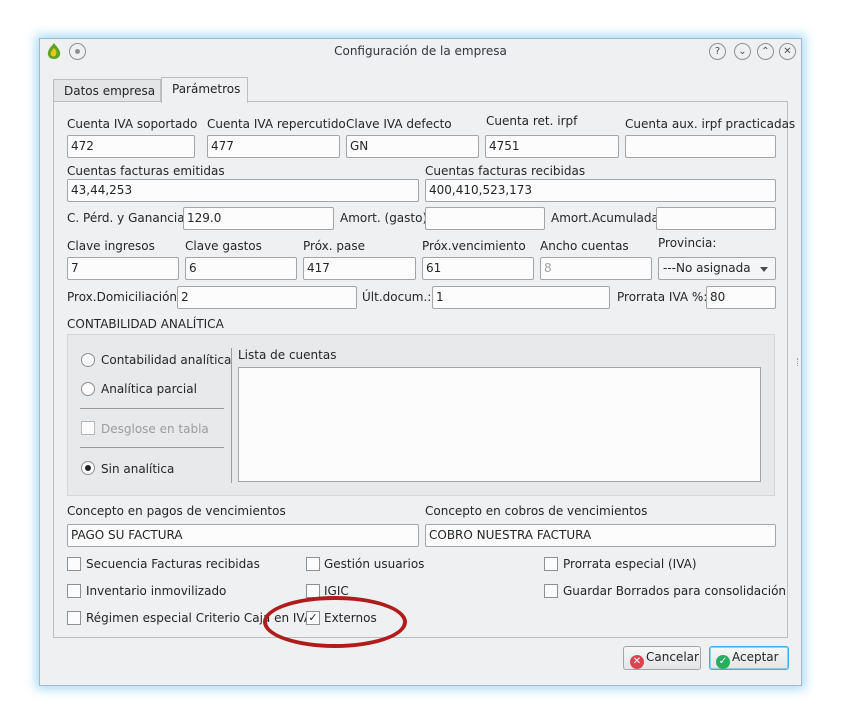 The width and height of the screenshot is (841, 725). Describe the element at coordinates (710, 124) in the screenshot. I see `cuenta-aux-irpf-label: Cuenta aux. irpf practicadas` at that location.